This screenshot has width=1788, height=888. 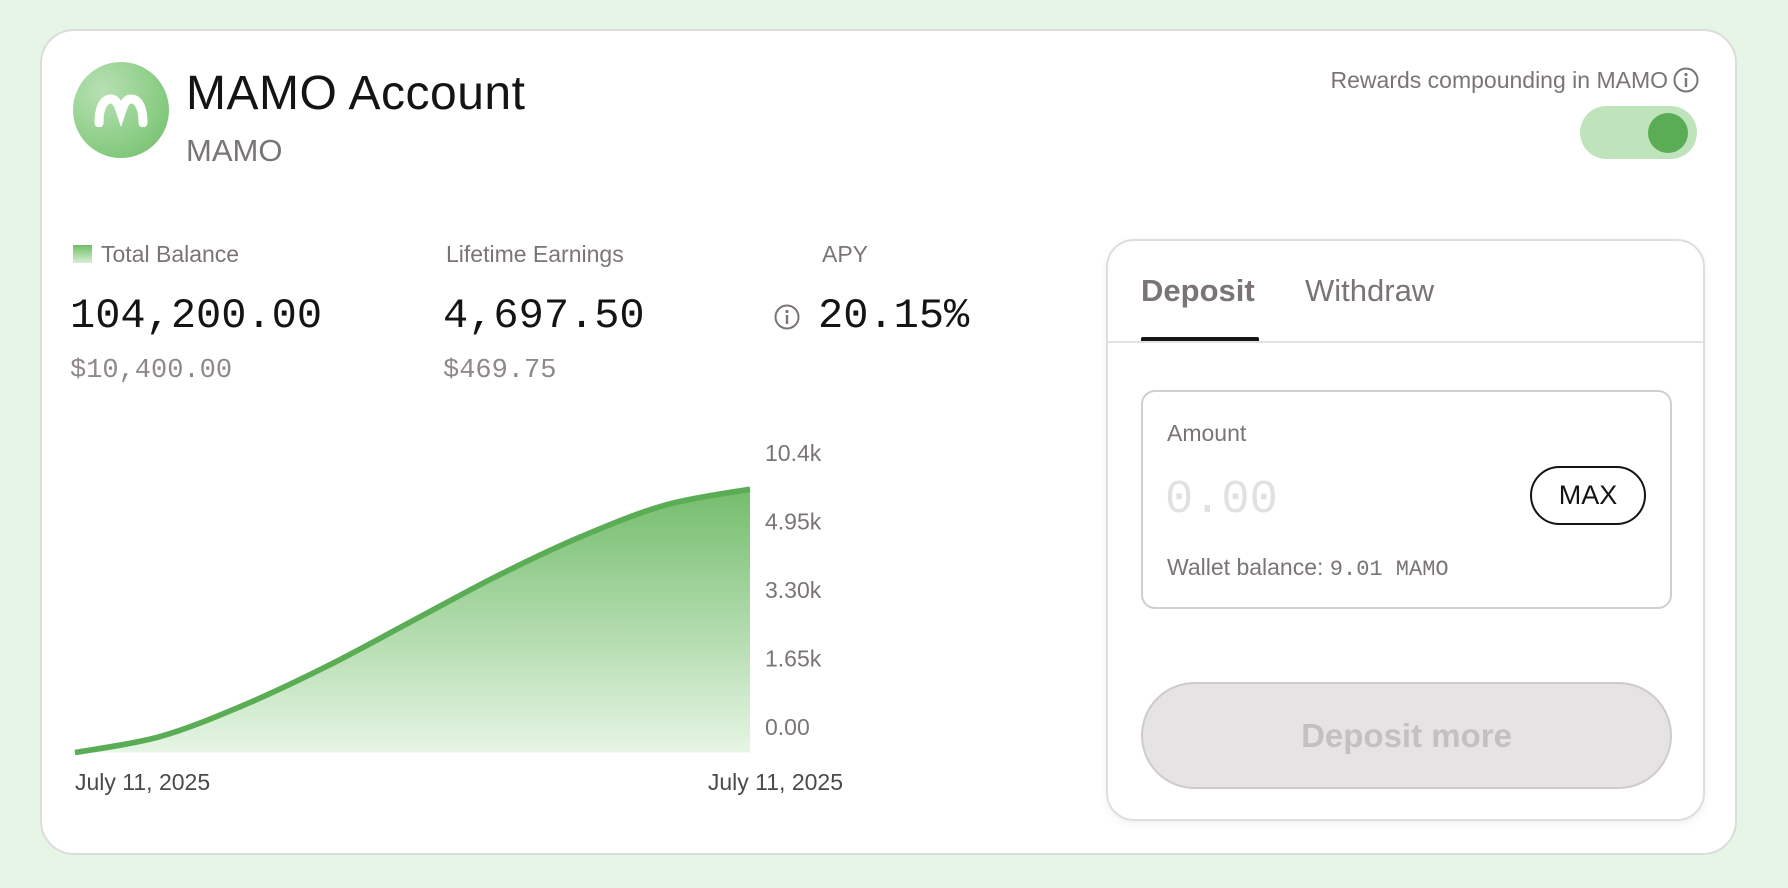 I want to click on amount-input, so click(x=1315, y=500).